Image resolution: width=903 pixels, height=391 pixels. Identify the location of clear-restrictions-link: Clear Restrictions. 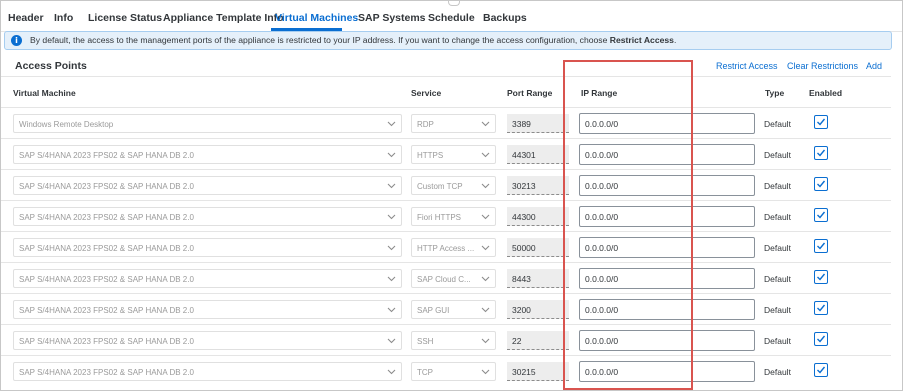
(822, 66).